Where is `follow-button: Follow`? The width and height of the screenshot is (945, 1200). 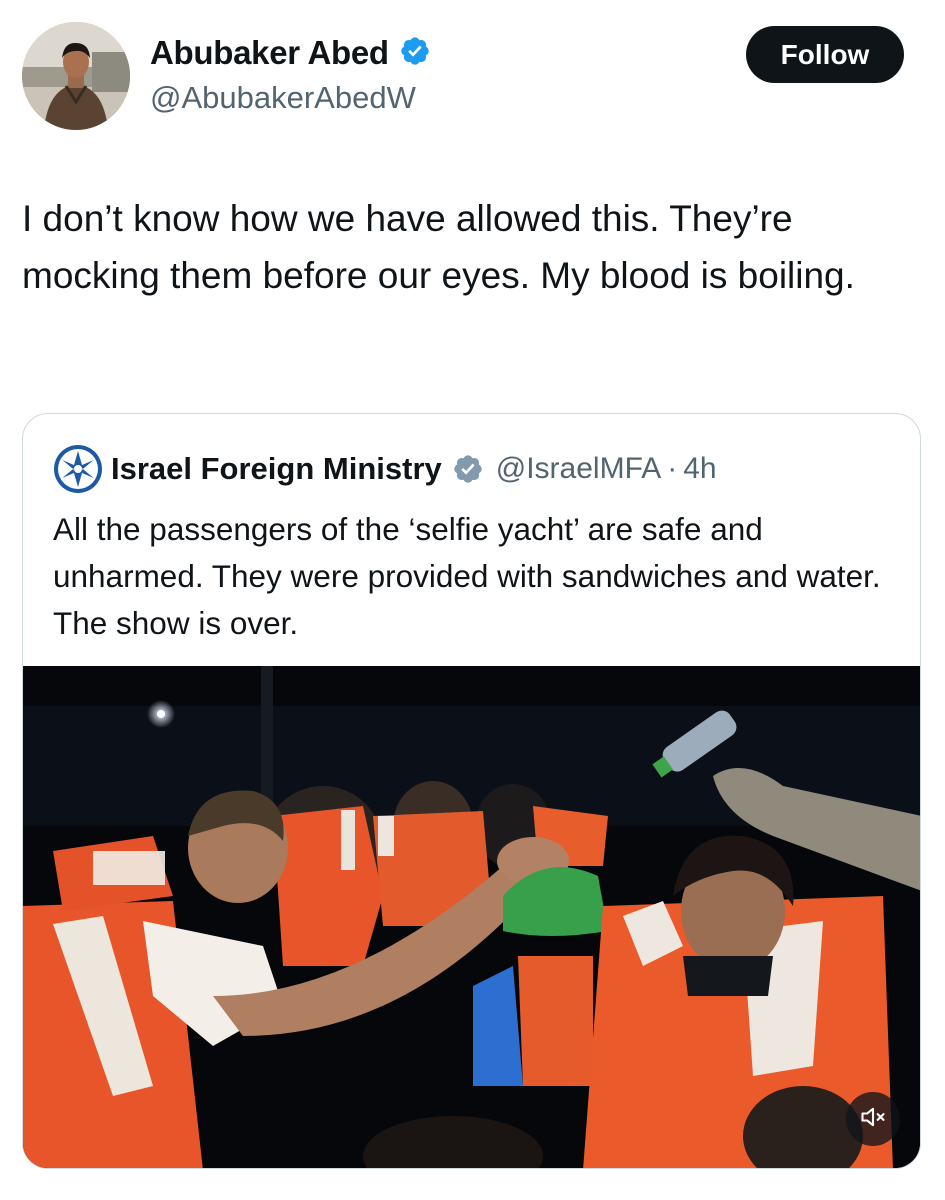 follow-button: Follow is located at coordinates (825, 54).